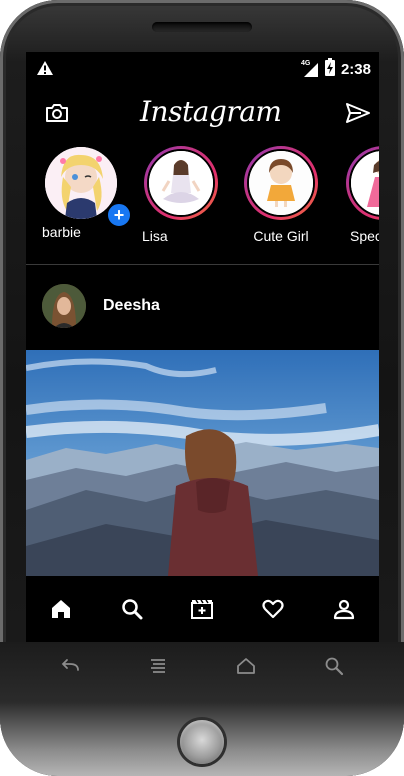  What do you see at coordinates (70, 668) in the screenshot?
I see `back-icon` at bounding box center [70, 668].